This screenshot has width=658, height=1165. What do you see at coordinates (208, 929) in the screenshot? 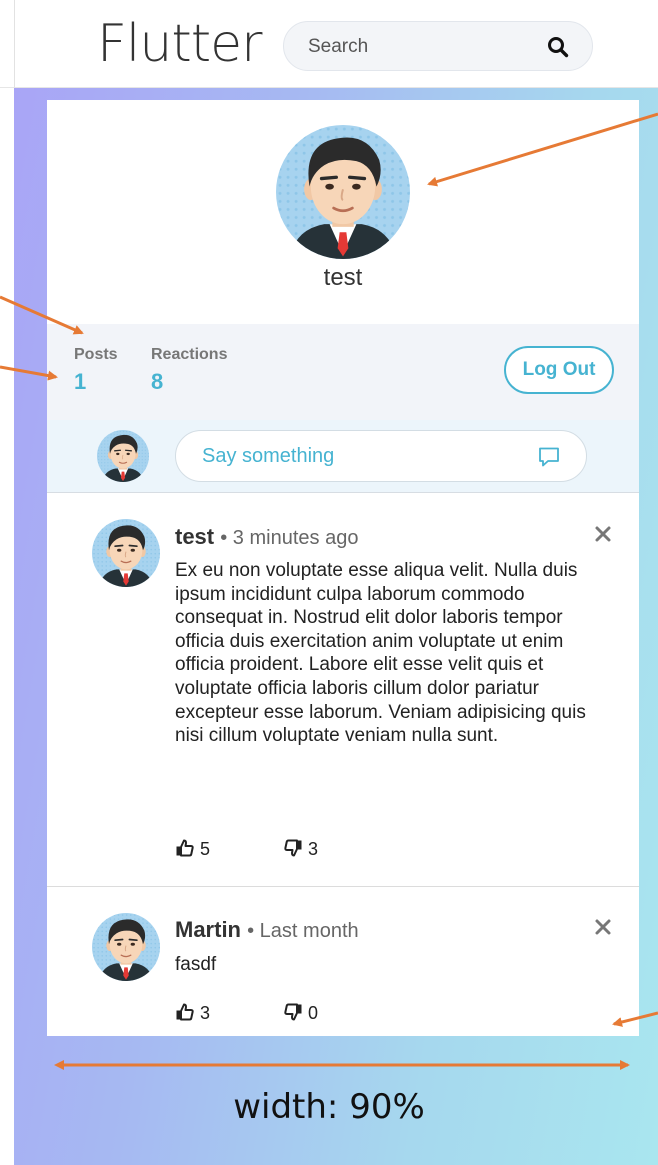
I see `post-author-name: Martin` at bounding box center [208, 929].